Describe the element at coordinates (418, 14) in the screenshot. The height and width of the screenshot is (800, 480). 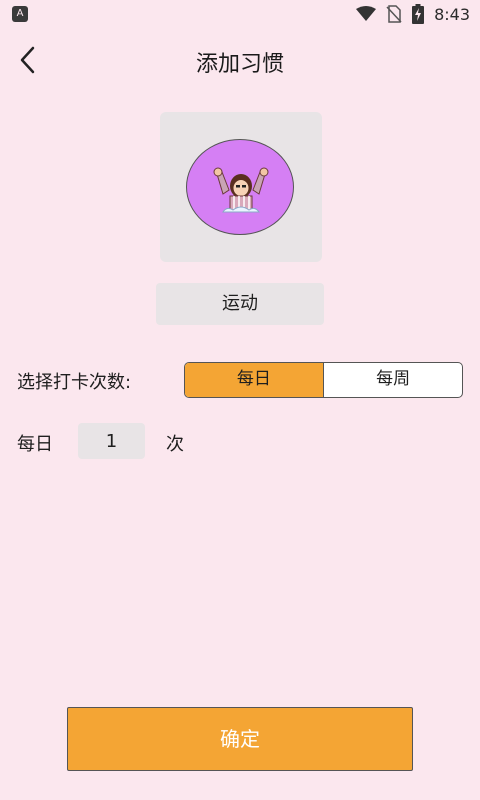
I see `battery-charging-icon` at that location.